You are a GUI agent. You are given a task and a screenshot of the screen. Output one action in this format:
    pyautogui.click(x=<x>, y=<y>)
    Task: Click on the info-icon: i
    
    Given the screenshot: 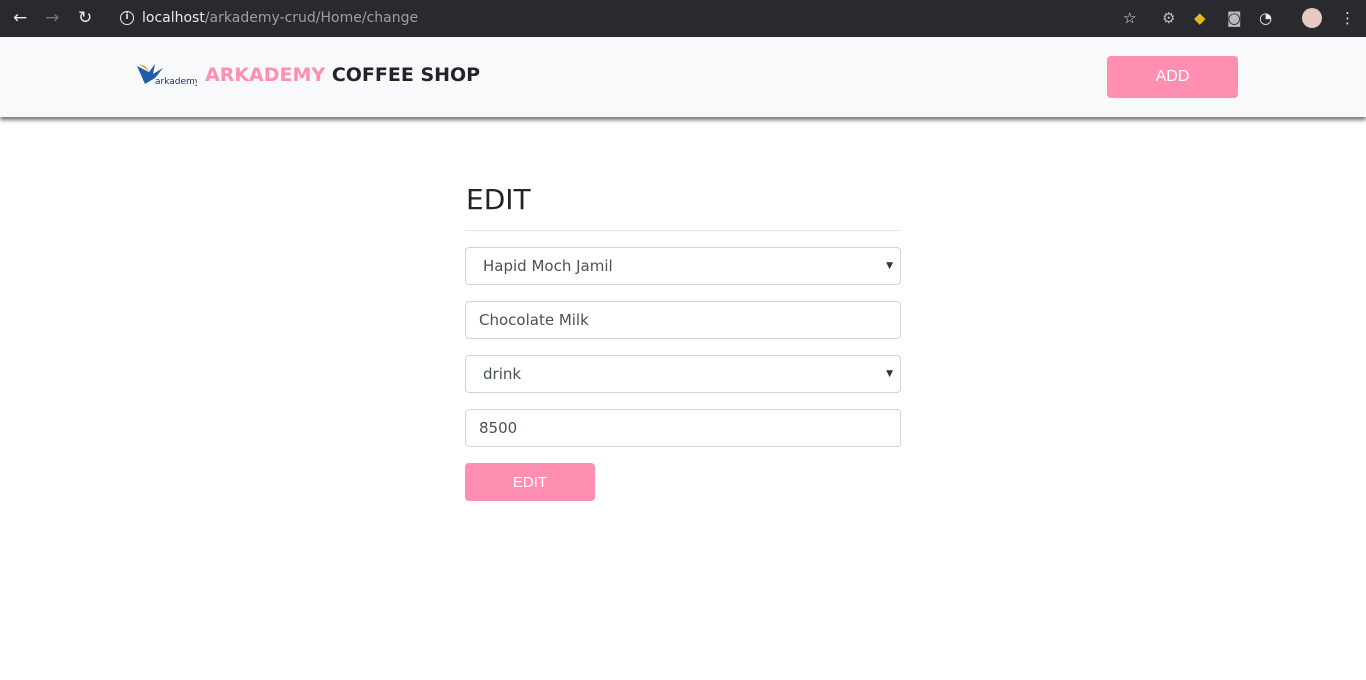 What is the action you would take?
    pyautogui.click(x=127, y=18)
    